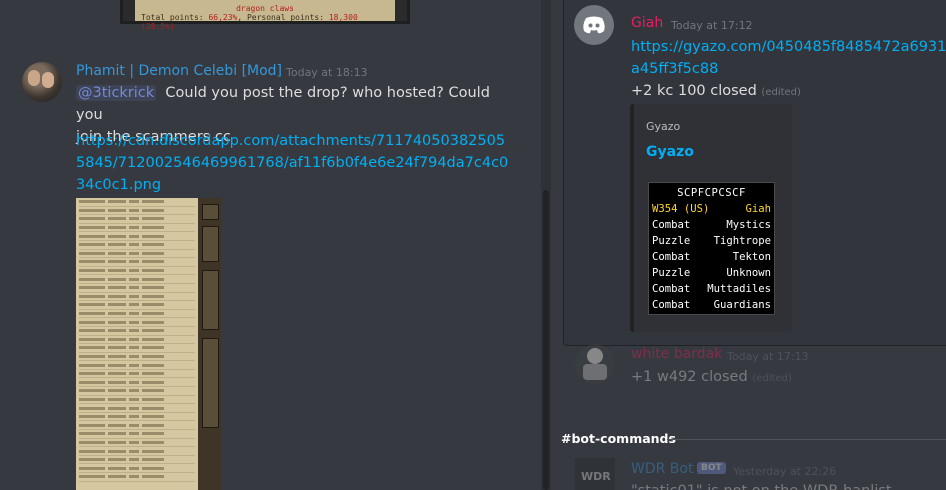 The height and width of the screenshot is (490, 946). Describe the element at coordinates (209, 344) in the screenshot. I see `game-side-panel` at that location.